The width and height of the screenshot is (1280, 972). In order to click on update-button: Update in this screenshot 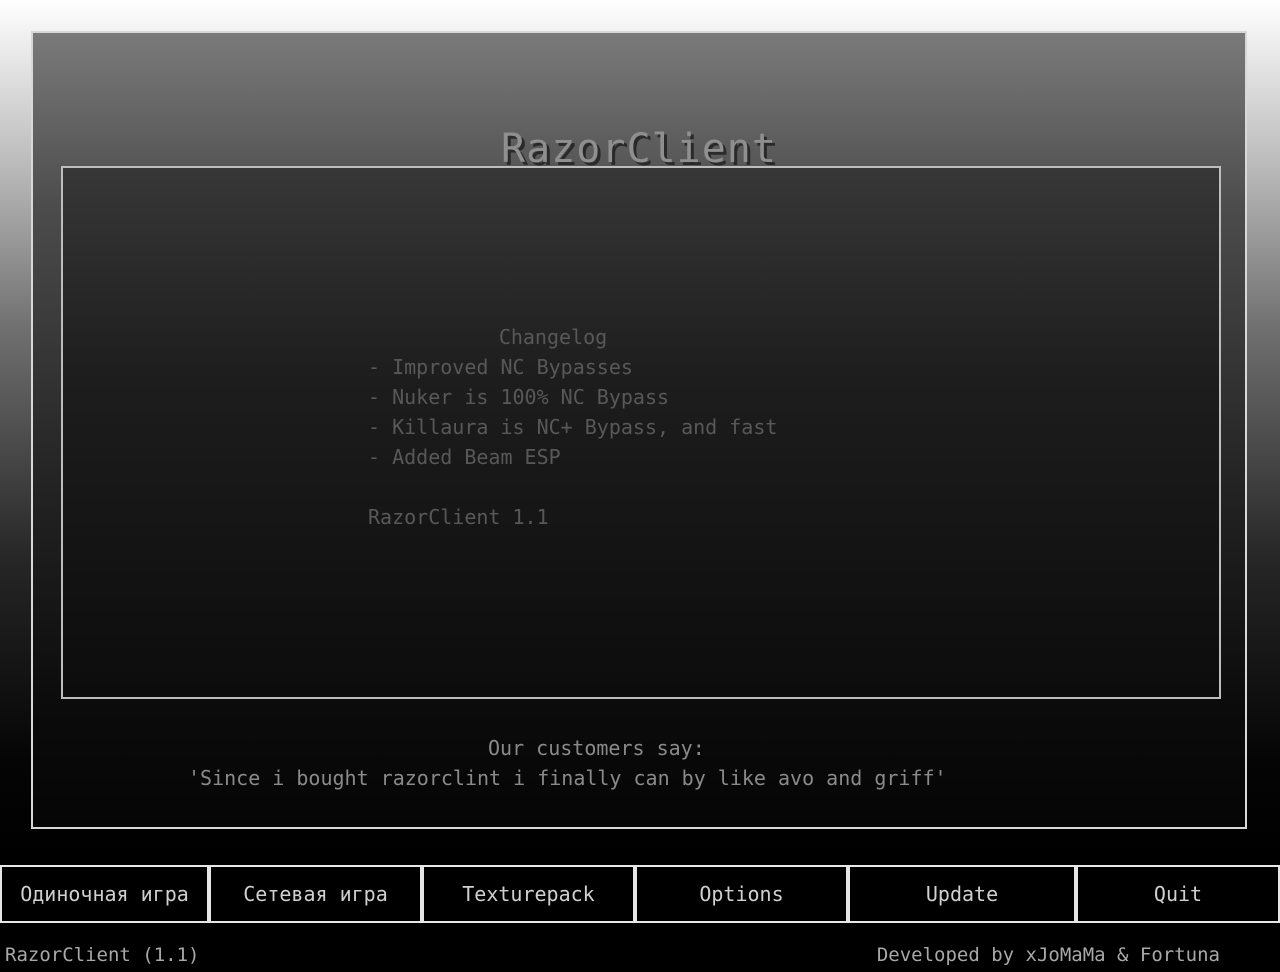, I will do `click(962, 894)`.